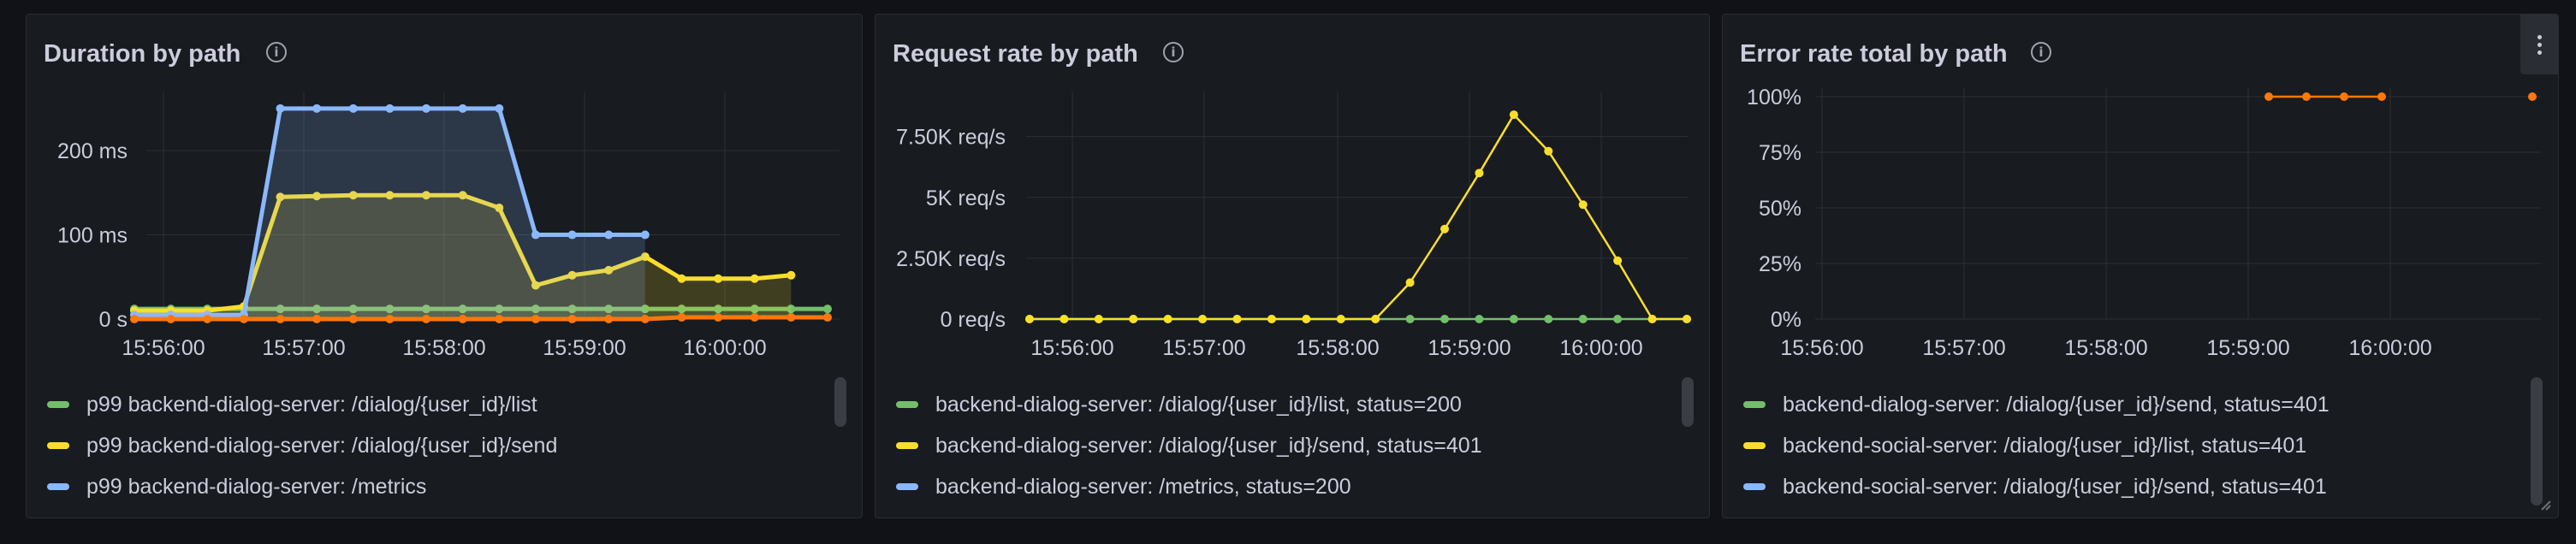 The image size is (2576, 544). I want to click on y-tick-label: 100%, so click(1774, 98).